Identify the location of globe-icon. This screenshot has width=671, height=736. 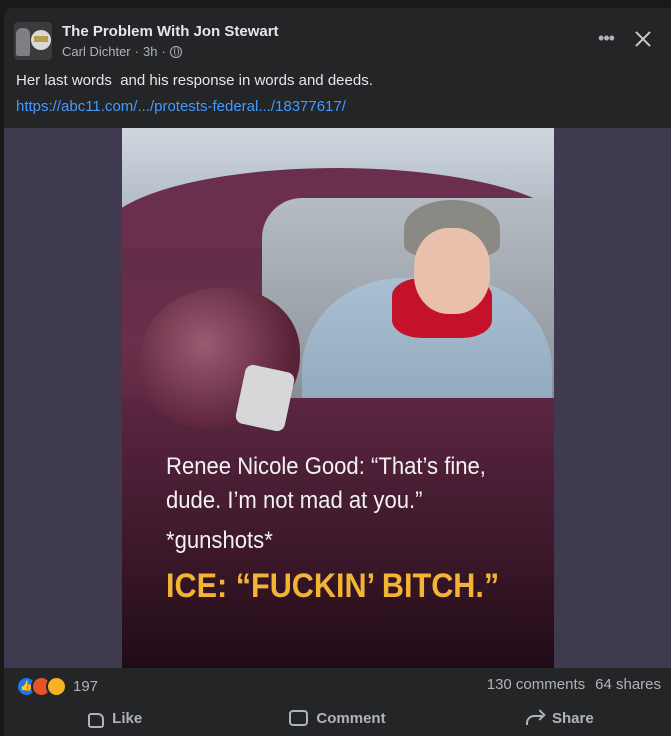
(175, 51).